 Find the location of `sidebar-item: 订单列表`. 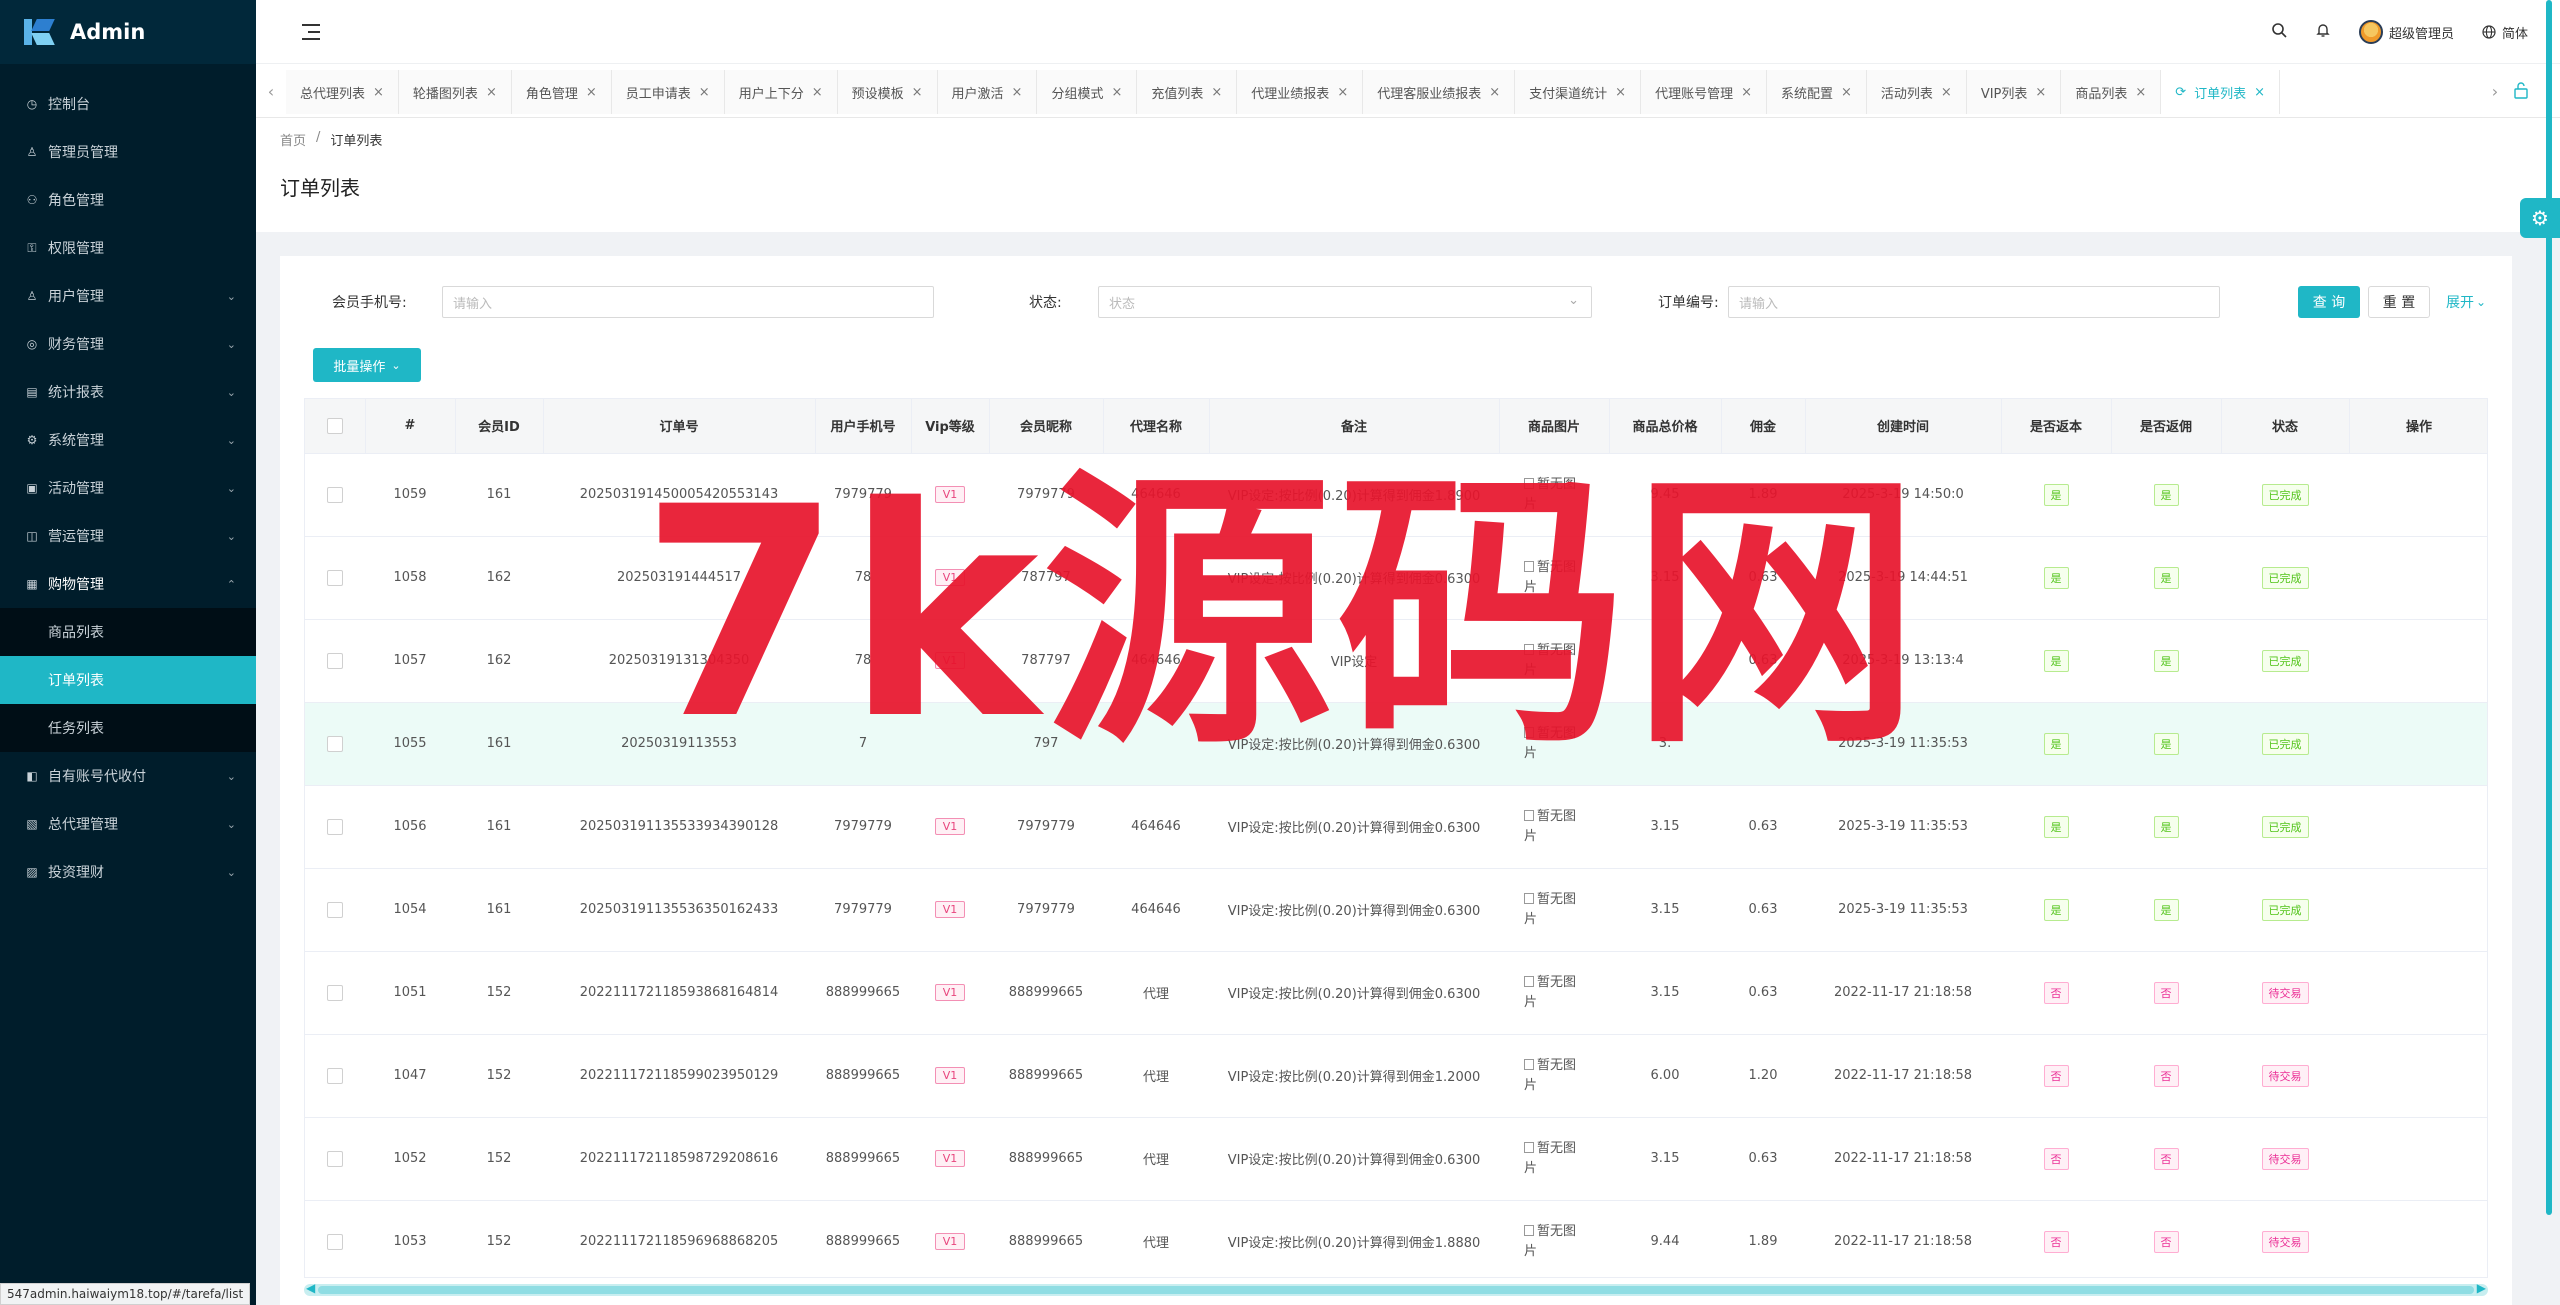

sidebar-item: 订单列表 is located at coordinates (128, 680).